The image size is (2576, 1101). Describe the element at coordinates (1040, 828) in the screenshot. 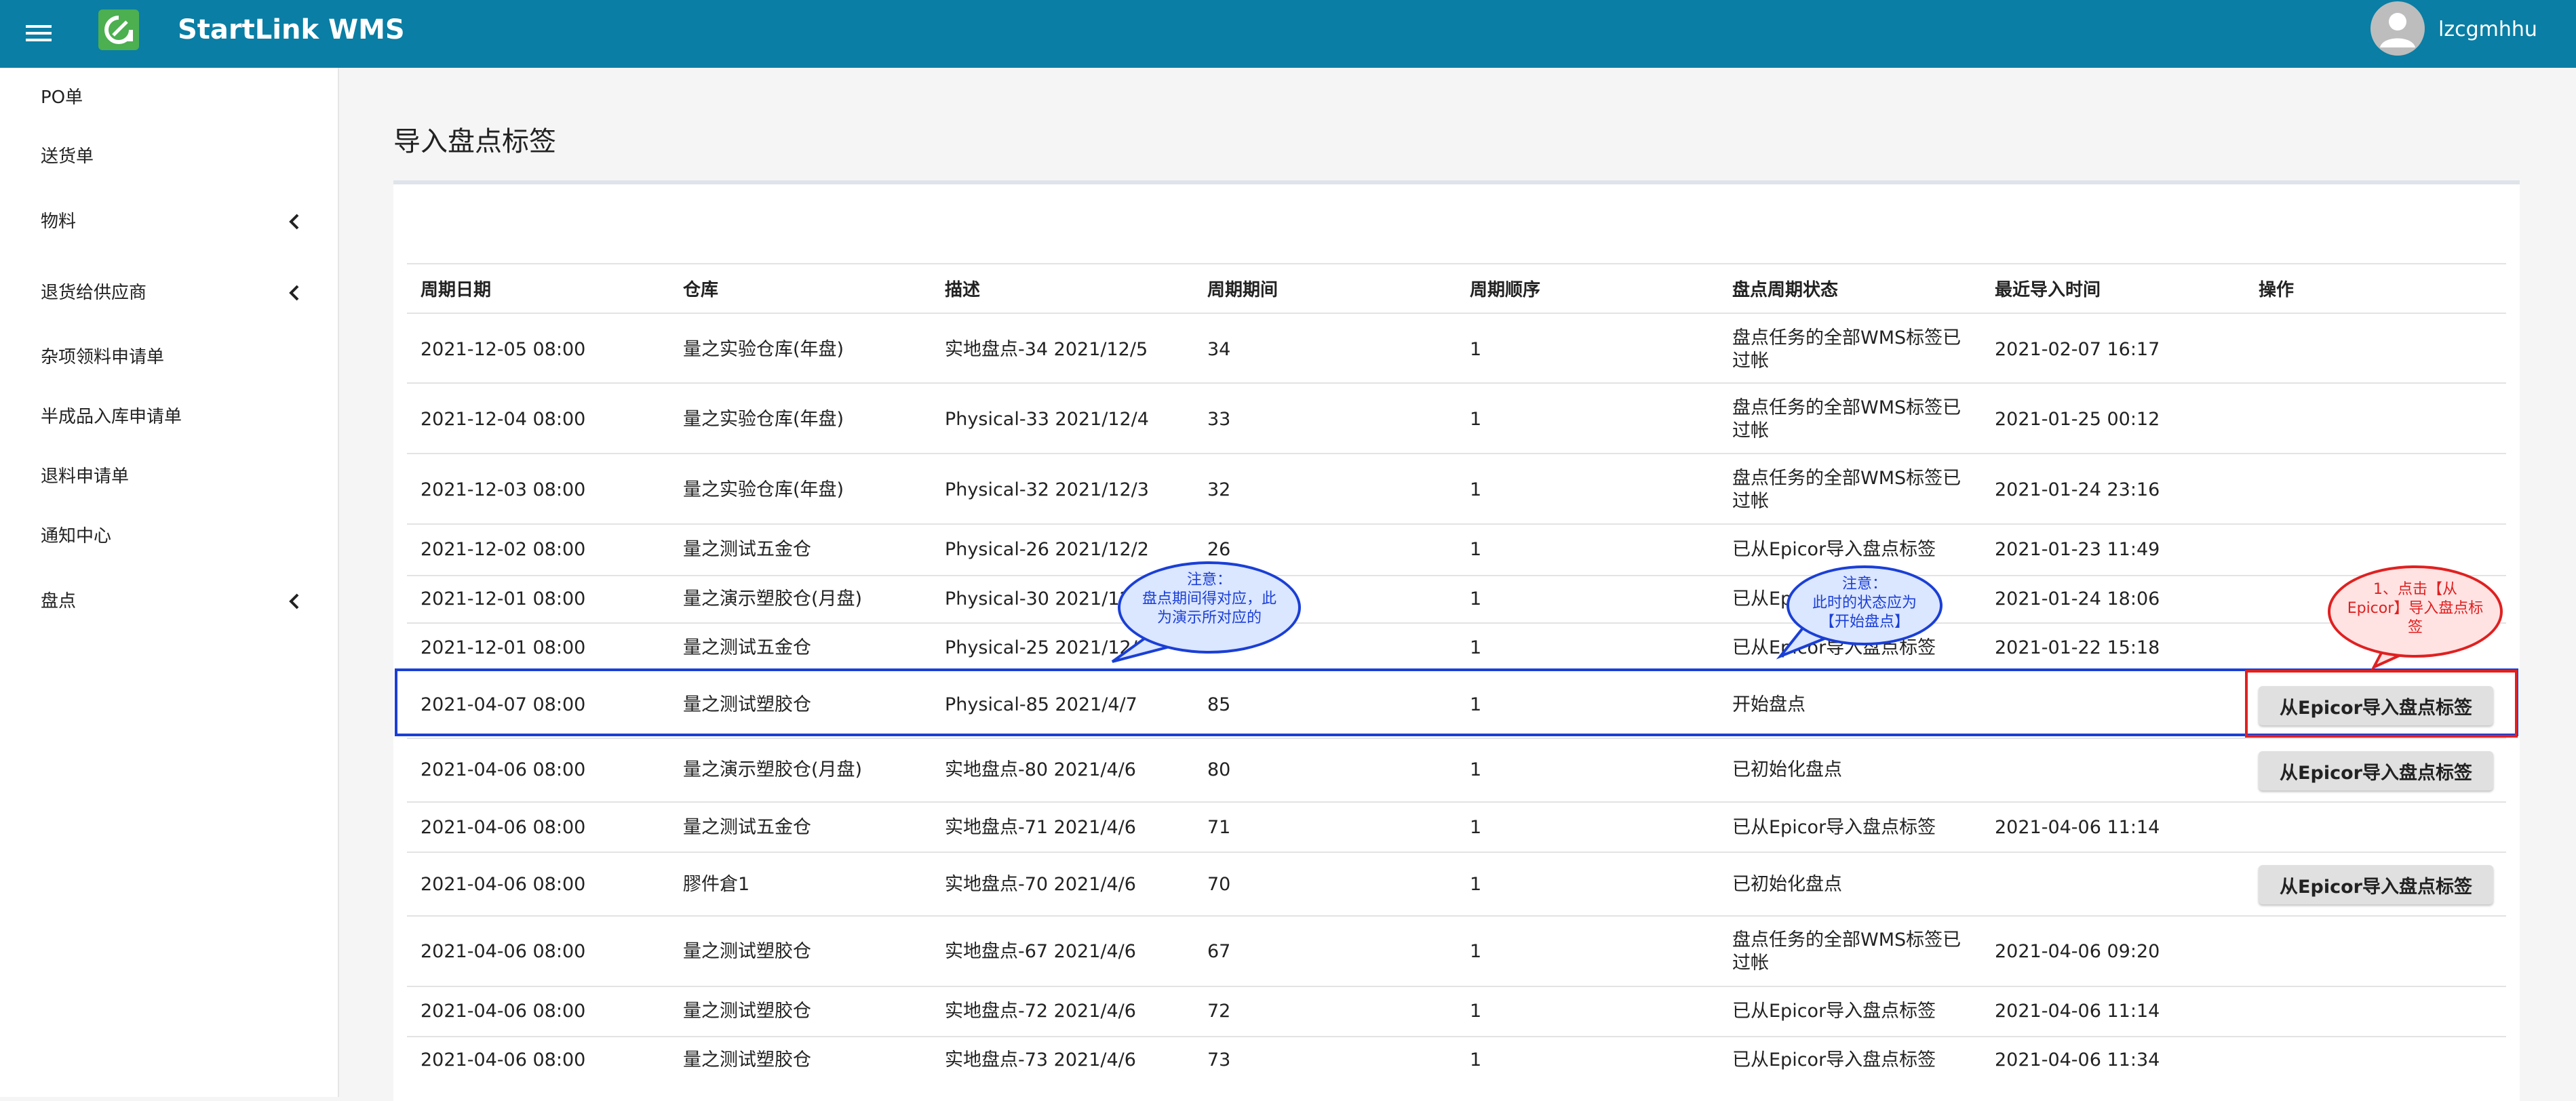

I see `cell-description: 实地盘点-71 2021/4/6` at that location.